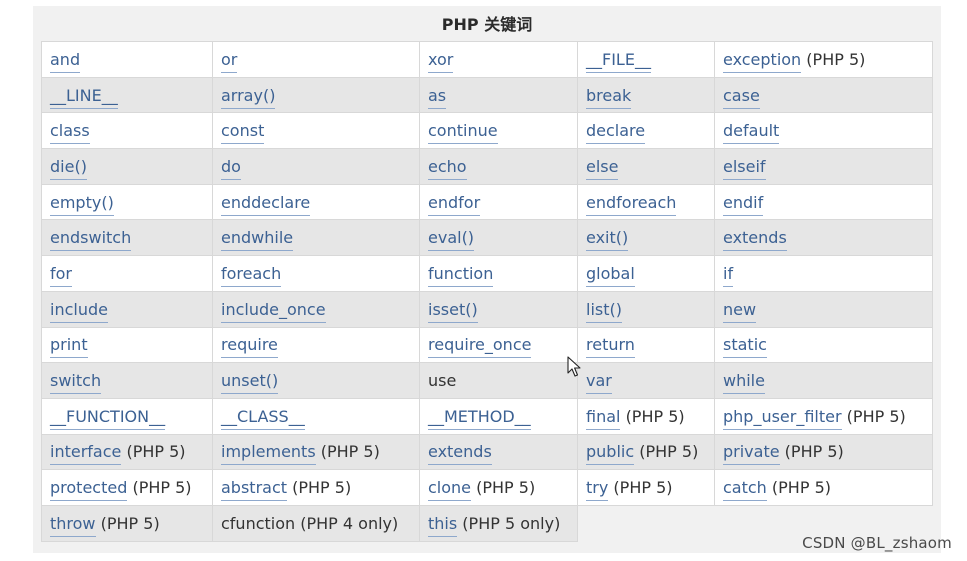 Image resolution: width=967 pixels, height=561 pixels. What do you see at coordinates (599, 383) in the screenshot?
I see `keyword-link: var` at bounding box center [599, 383].